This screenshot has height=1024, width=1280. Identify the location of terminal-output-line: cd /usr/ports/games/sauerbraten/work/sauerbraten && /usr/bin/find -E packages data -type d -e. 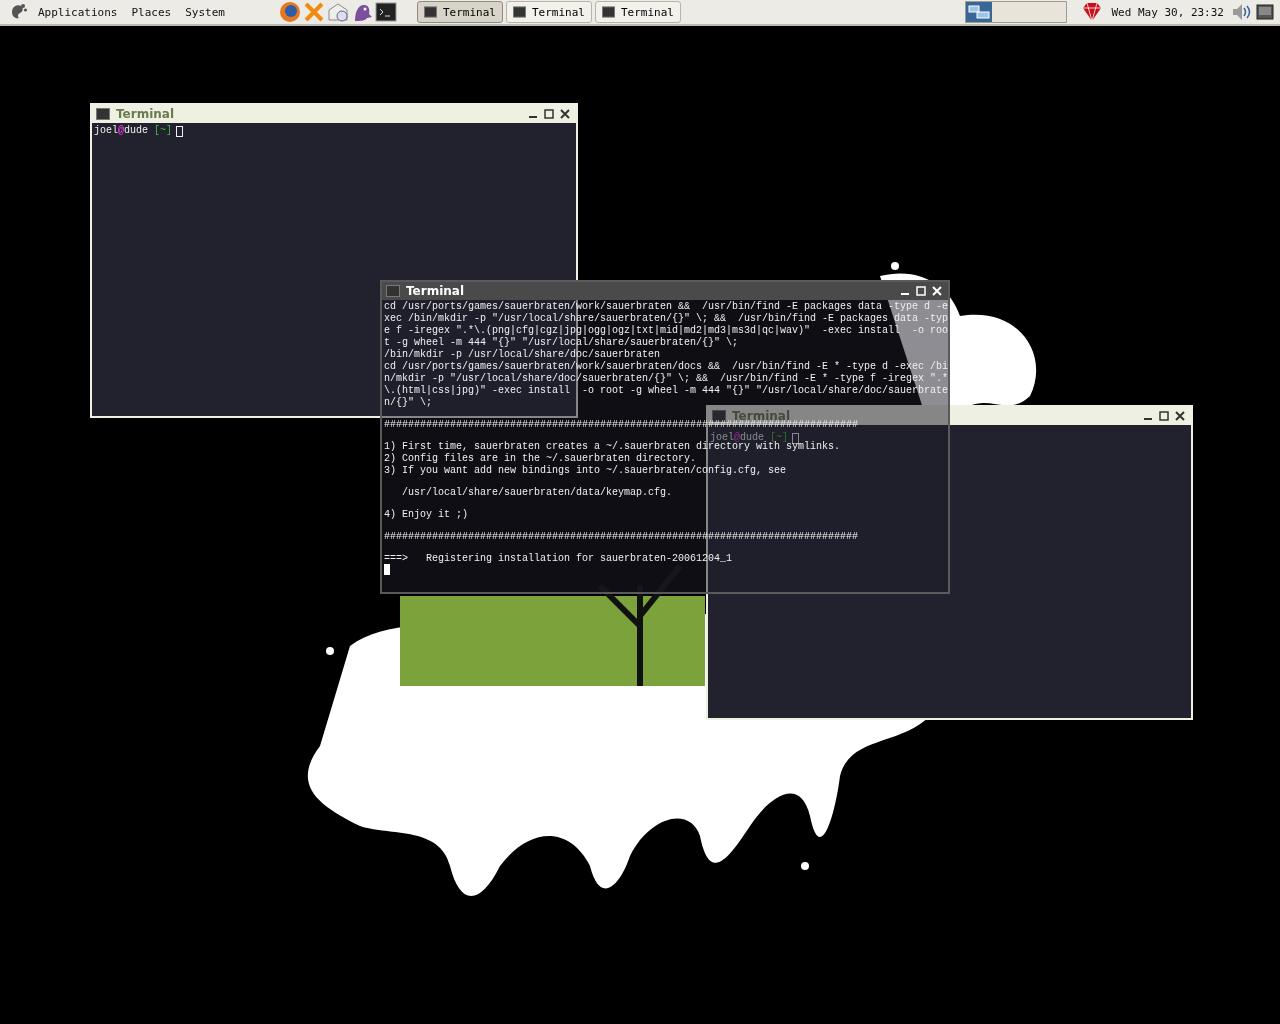
(666, 307).